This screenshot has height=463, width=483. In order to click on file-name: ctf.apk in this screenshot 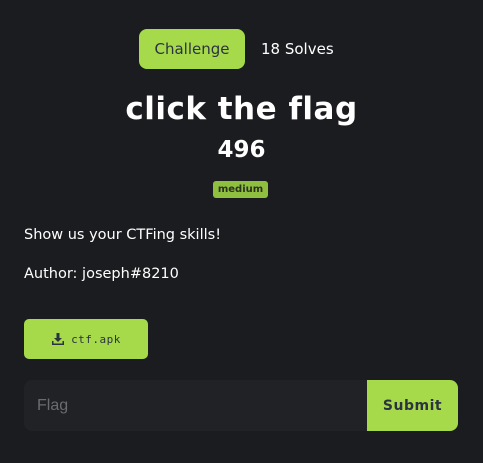, I will do `click(96, 339)`.